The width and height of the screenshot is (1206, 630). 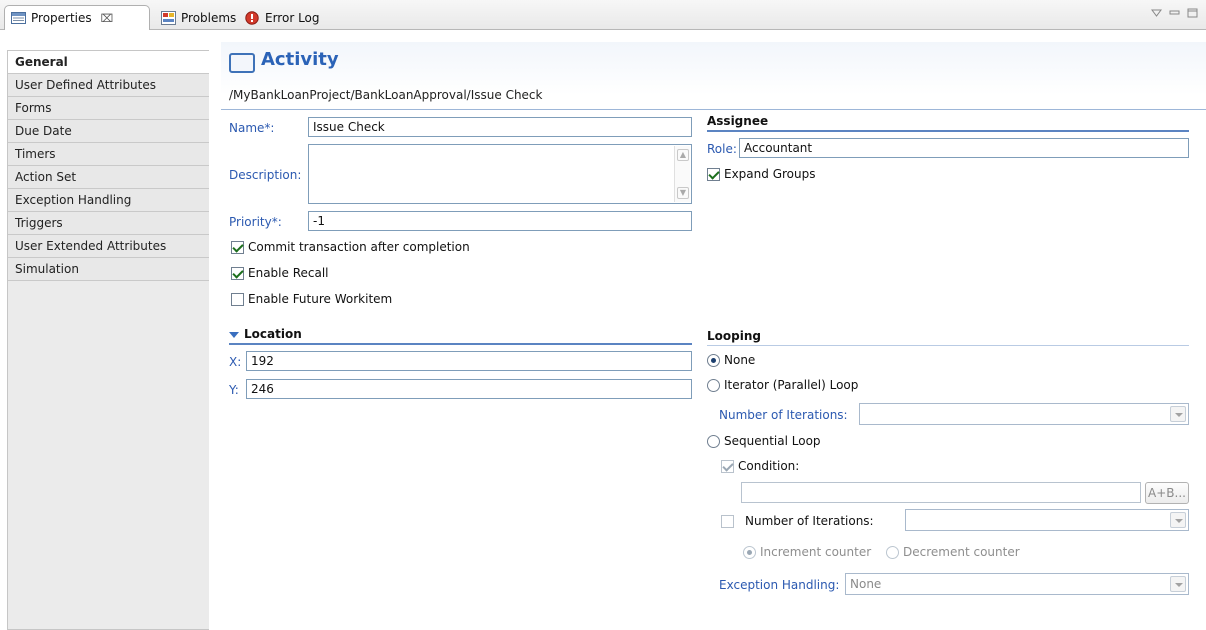 I want to click on maximize-icon, so click(x=1192, y=12).